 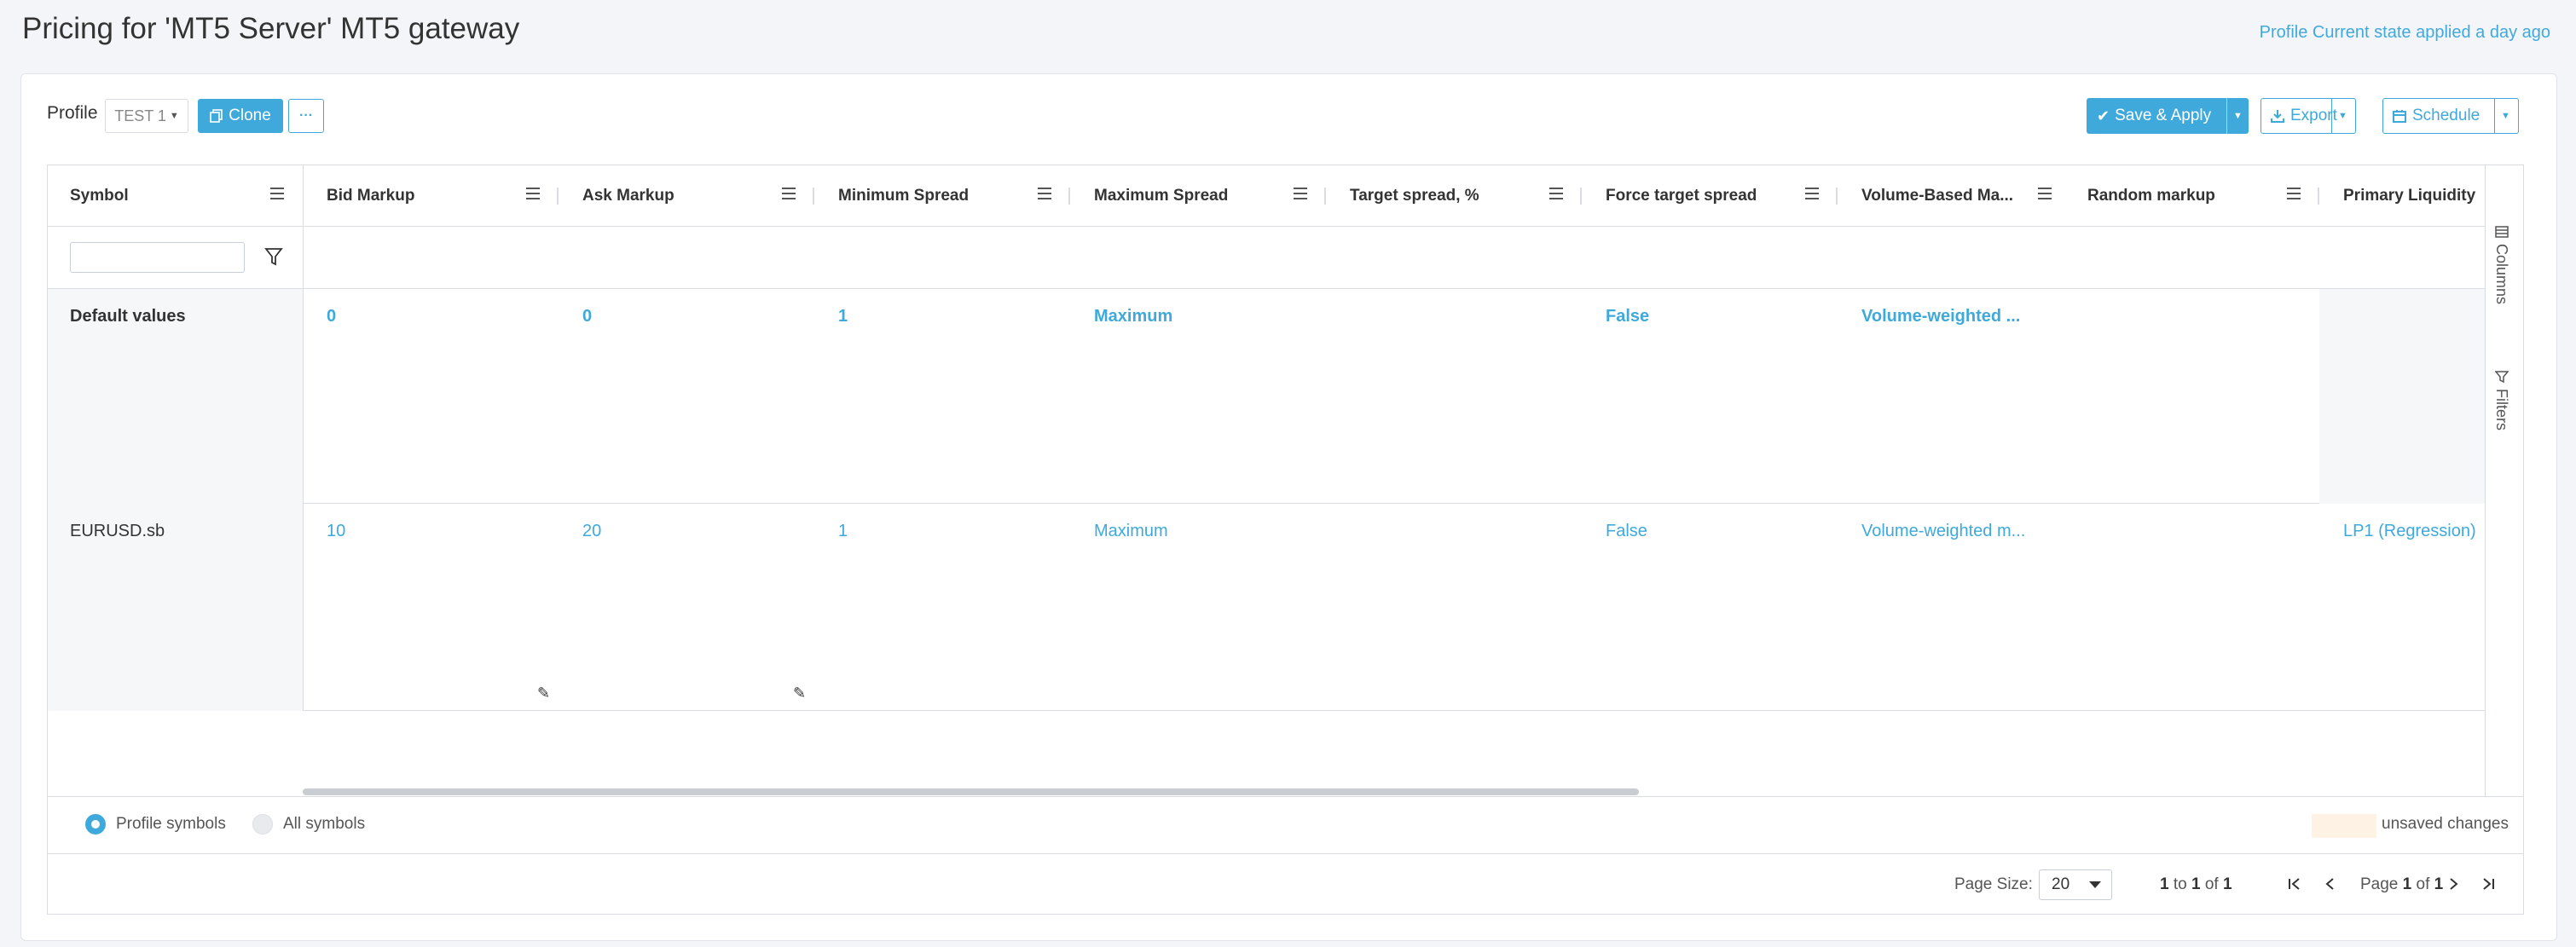 What do you see at coordinates (2445, 824) in the screenshot?
I see `unsaved-legend-label: unsaved changes` at bounding box center [2445, 824].